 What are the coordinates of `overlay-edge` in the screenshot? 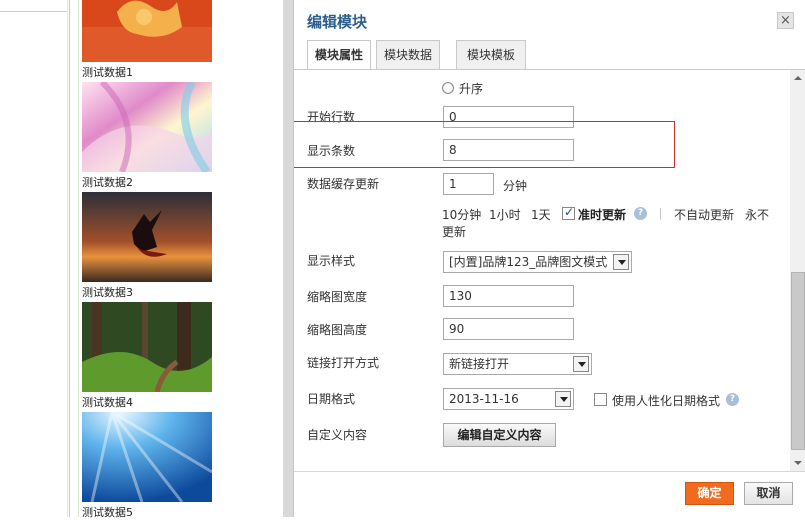 It's located at (288, 258).